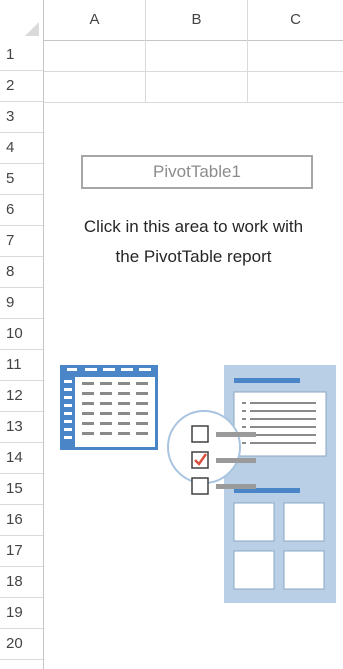 This screenshot has height=669, width=343. I want to click on row-header-18: 18, so click(21, 582).